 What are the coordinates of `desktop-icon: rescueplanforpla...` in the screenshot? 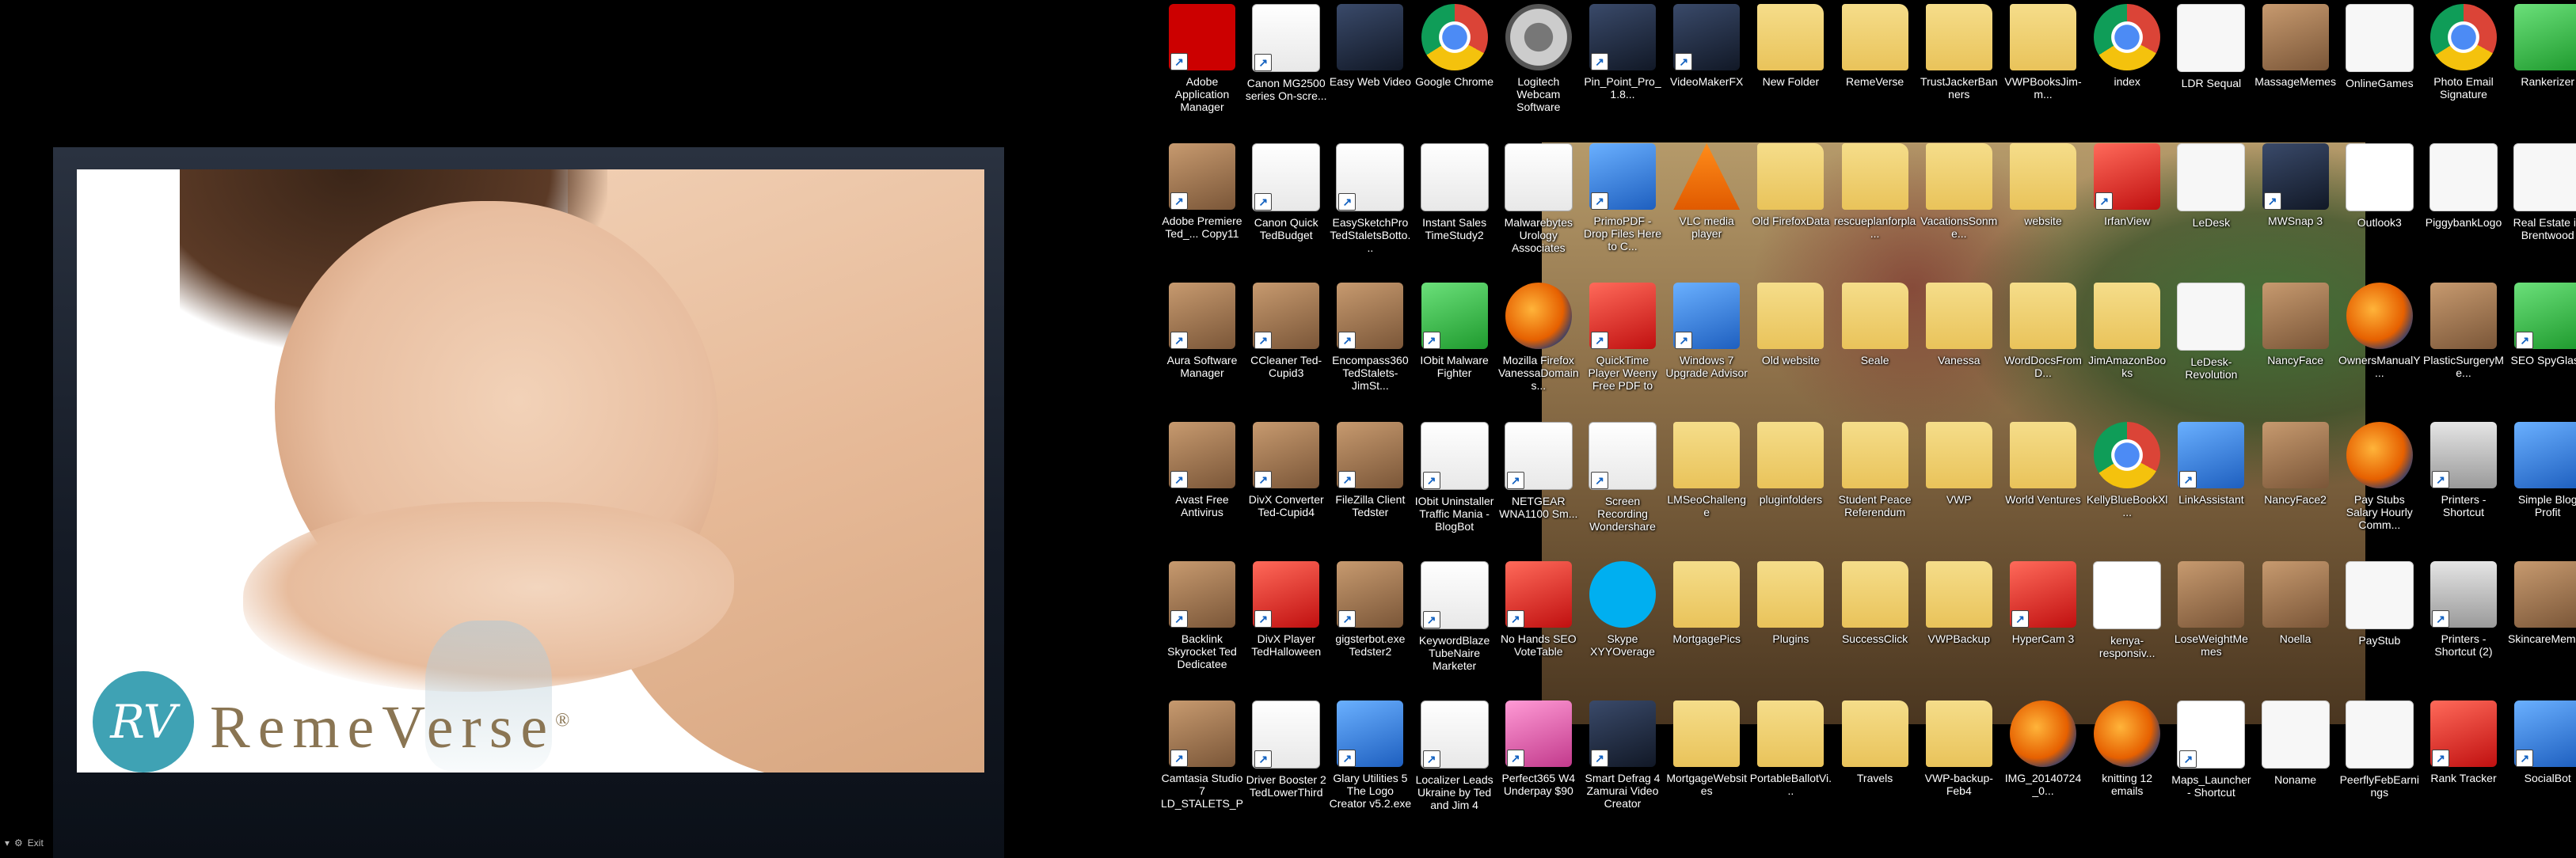 It's located at (1875, 205).